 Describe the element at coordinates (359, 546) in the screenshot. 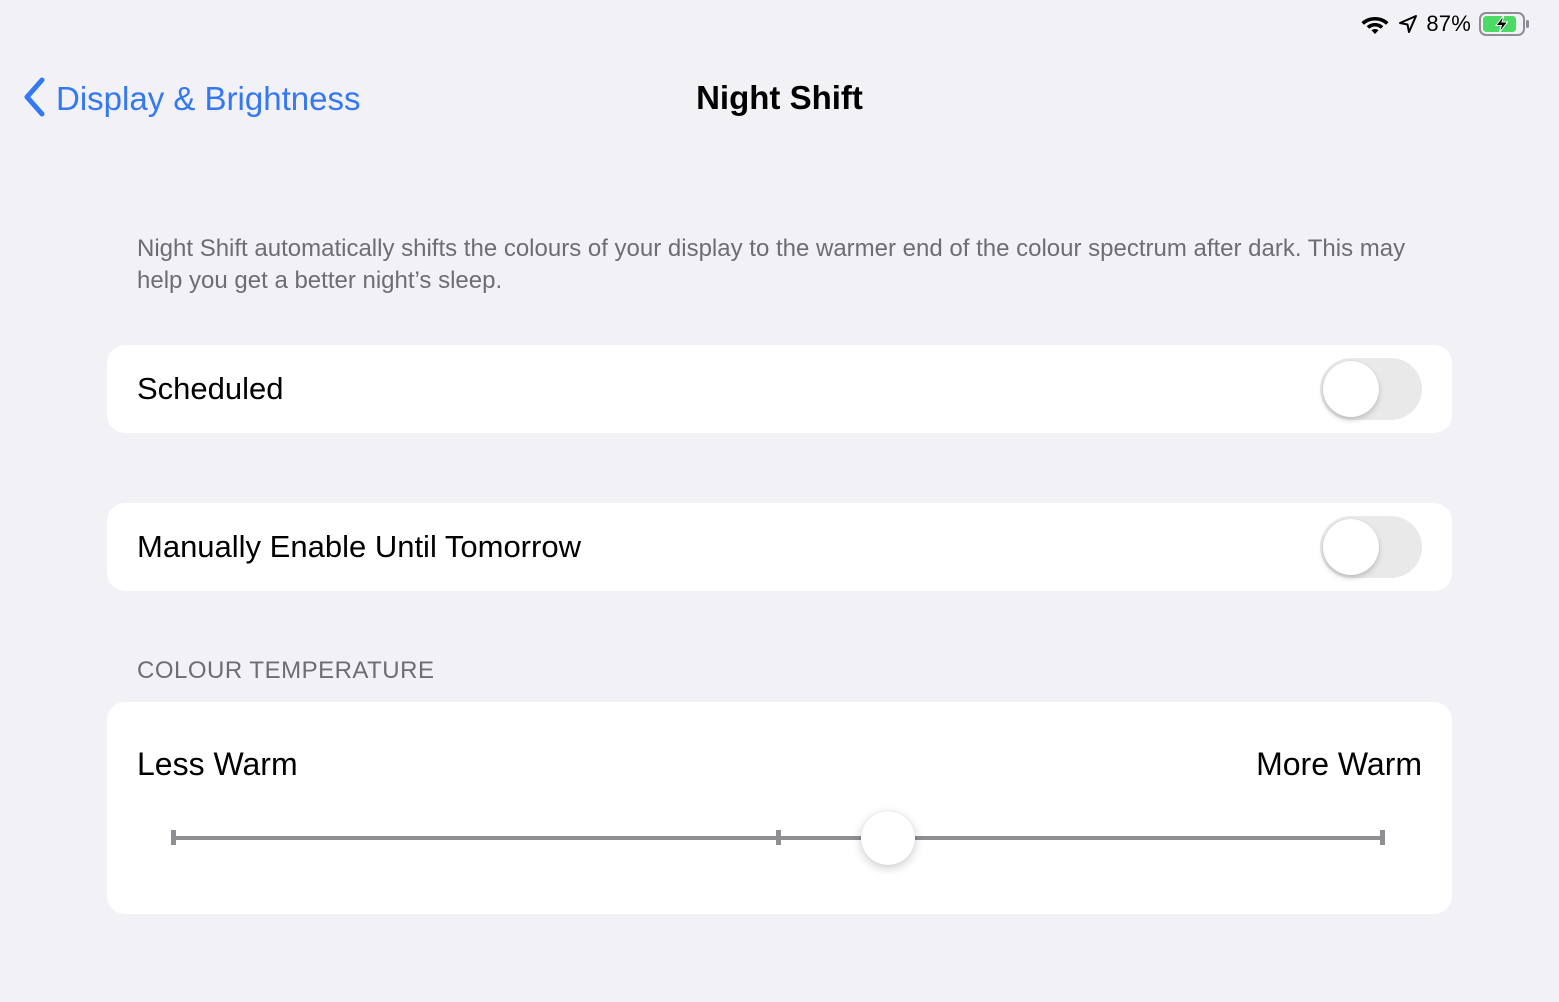

I see `manual-enable-label: Manually Enable Until Tomorrow` at that location.